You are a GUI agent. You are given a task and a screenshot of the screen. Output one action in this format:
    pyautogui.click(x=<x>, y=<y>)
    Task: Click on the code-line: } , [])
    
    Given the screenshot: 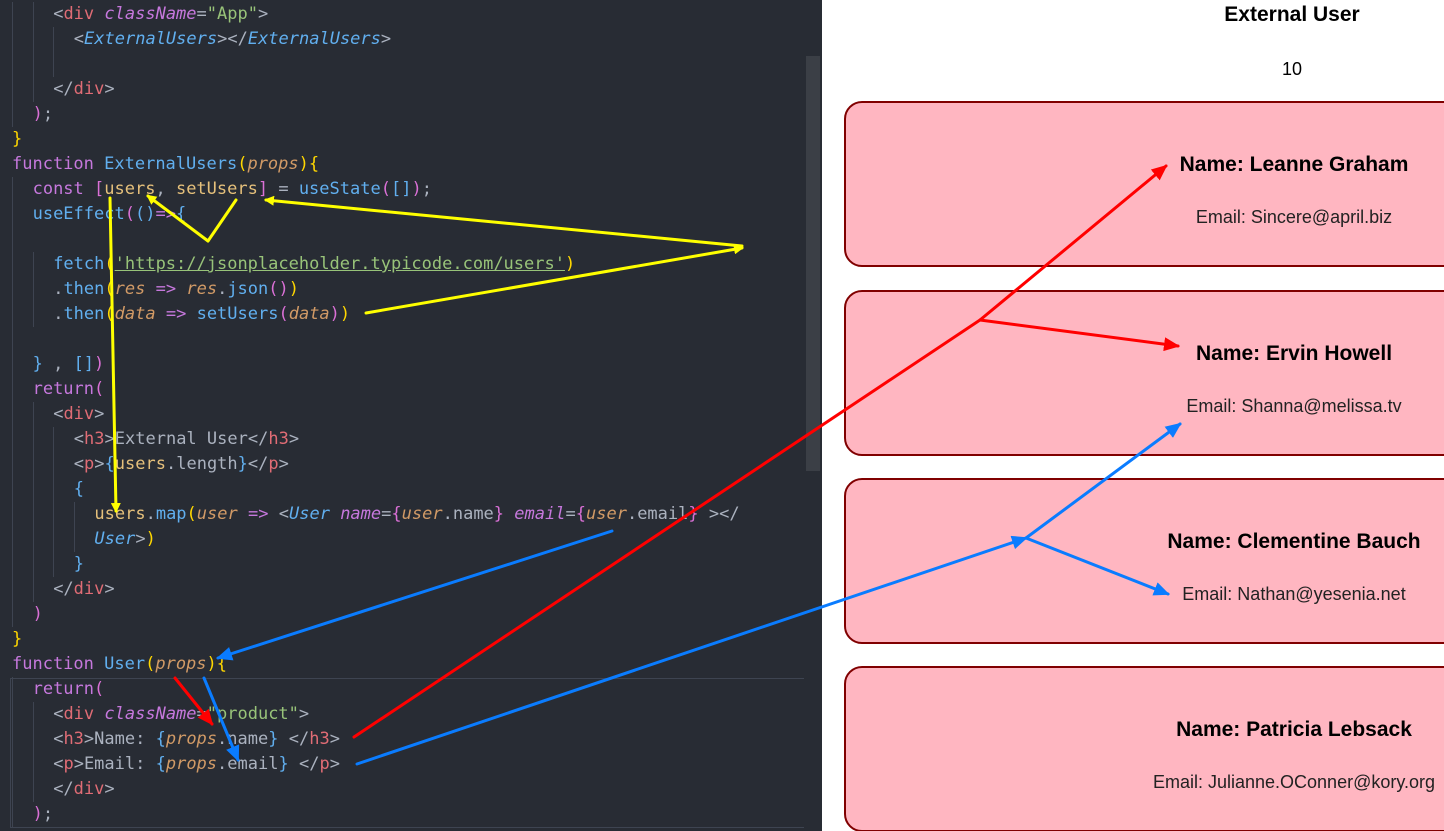 What is the action you would take?
    pyautogui.click(x=401, y=364)
    